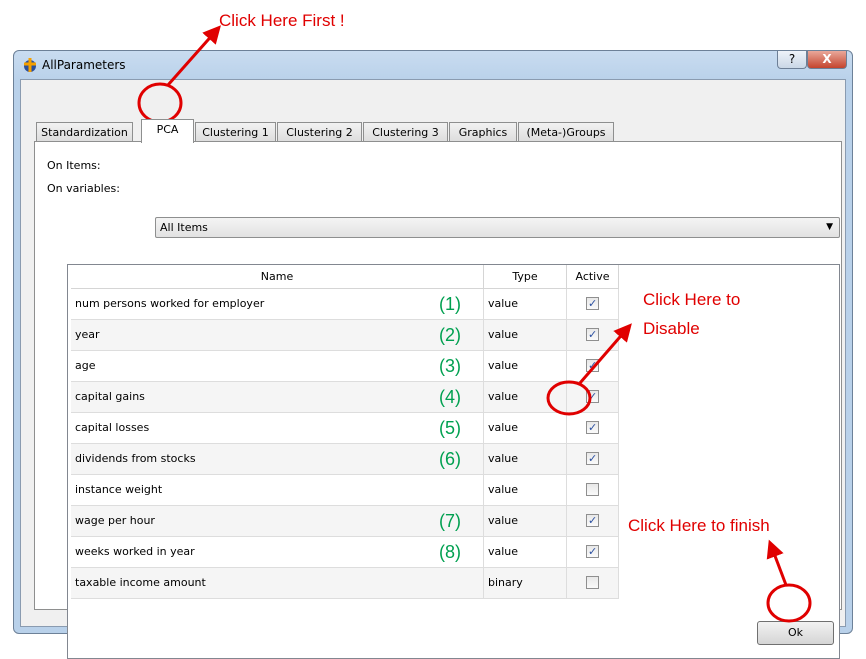 This screenshot has width=866, height=659. I want to click on cell-type: binary, so click(525, 583).